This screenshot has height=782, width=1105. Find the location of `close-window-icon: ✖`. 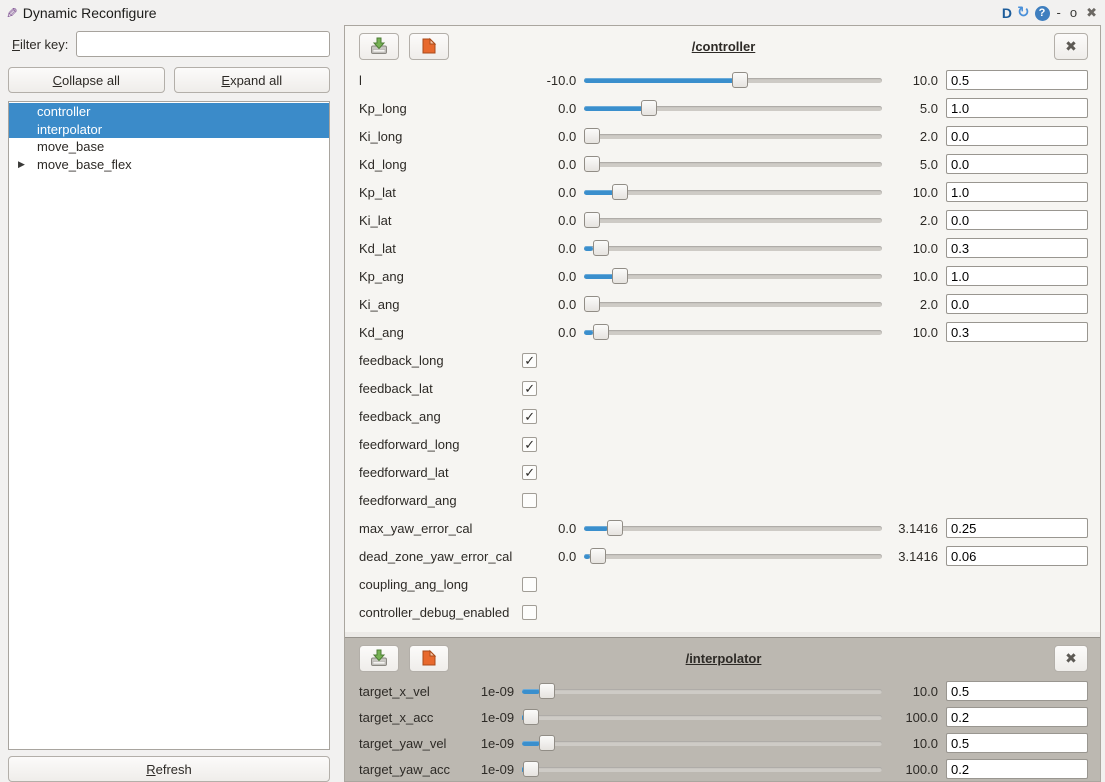

close-window-icon: ✖ is located at coordinates (1090, 13).